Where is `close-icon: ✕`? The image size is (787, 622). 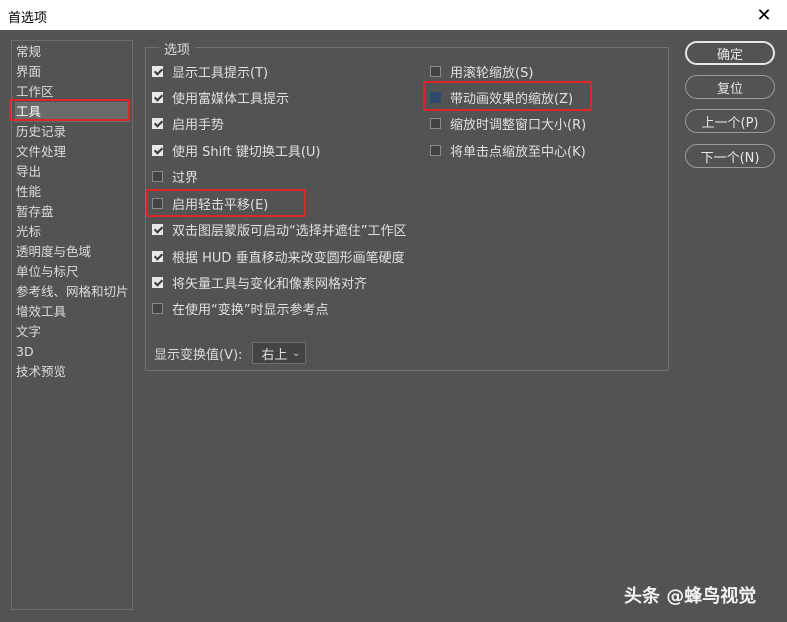
close-icon: ✕ is located at coordinates (764, 15).